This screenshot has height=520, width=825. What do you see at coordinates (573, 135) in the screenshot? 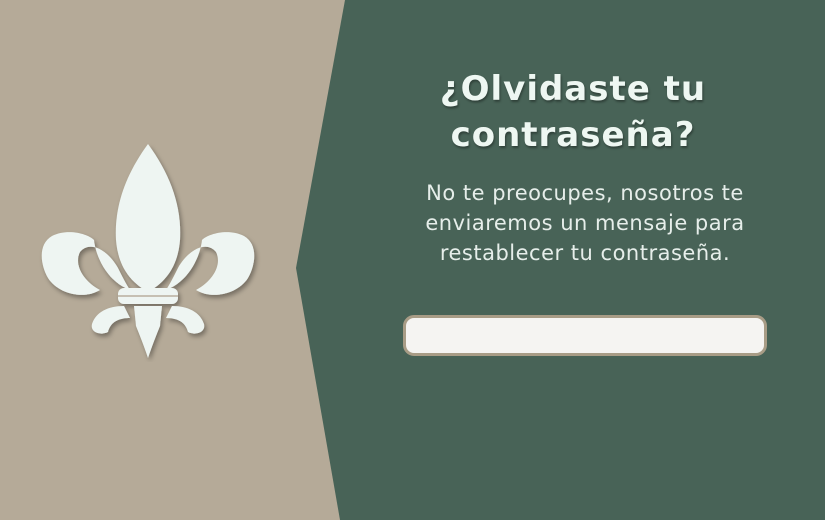
I see `title-line-2: contraseña?` at bounding box center [573, 135].